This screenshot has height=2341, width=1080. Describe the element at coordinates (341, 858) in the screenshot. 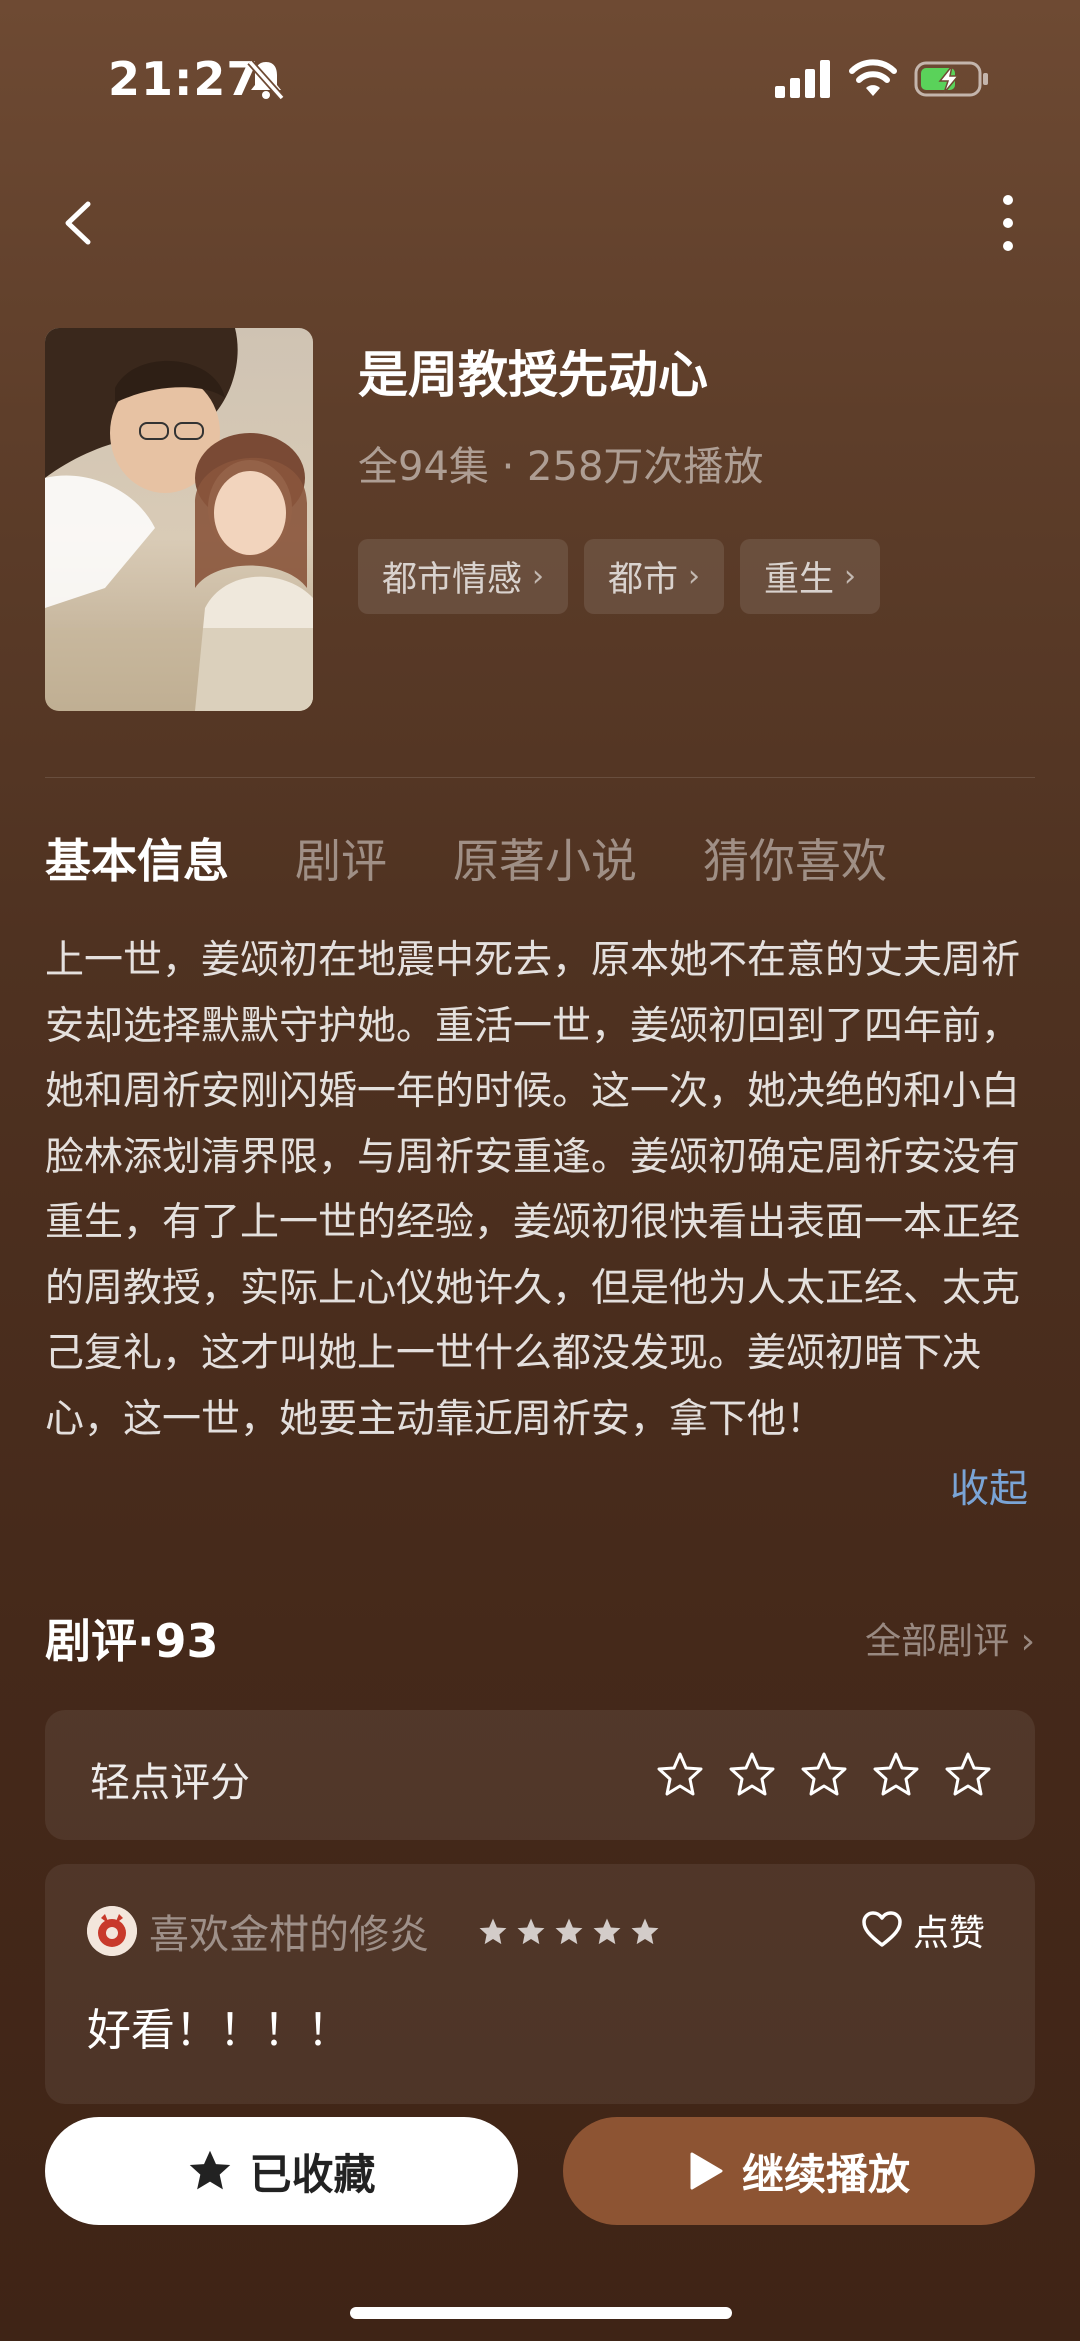

I see `tab-reviews: 剧评` at that location.